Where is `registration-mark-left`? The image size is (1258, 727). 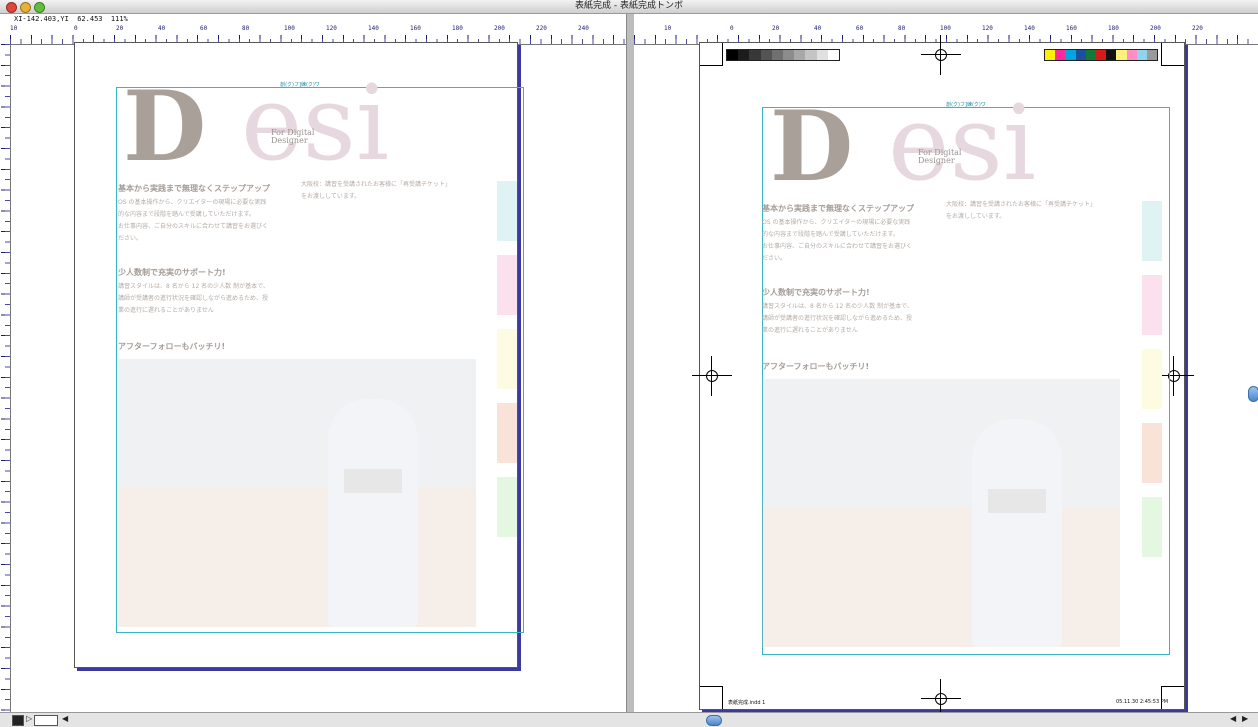
registration-mark-left is located at coordinates (712, 376).